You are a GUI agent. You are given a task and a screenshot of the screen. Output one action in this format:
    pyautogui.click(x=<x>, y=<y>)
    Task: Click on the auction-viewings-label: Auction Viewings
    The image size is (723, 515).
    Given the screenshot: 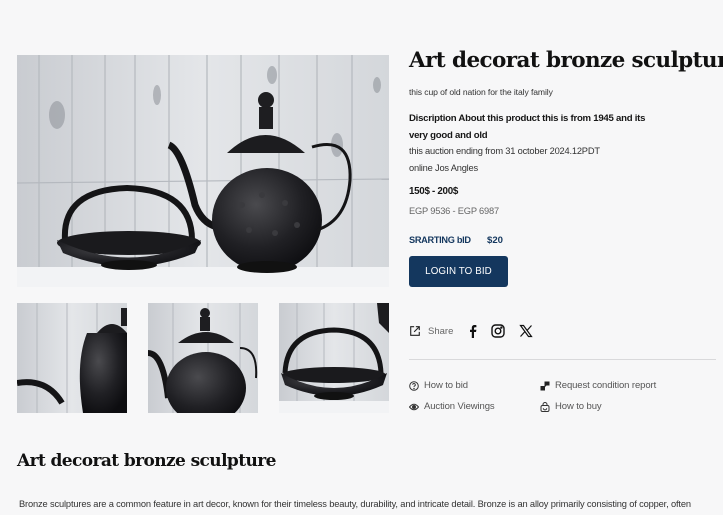 What is the action you would take?
    pyautogui.click(x=459, y=406)
    